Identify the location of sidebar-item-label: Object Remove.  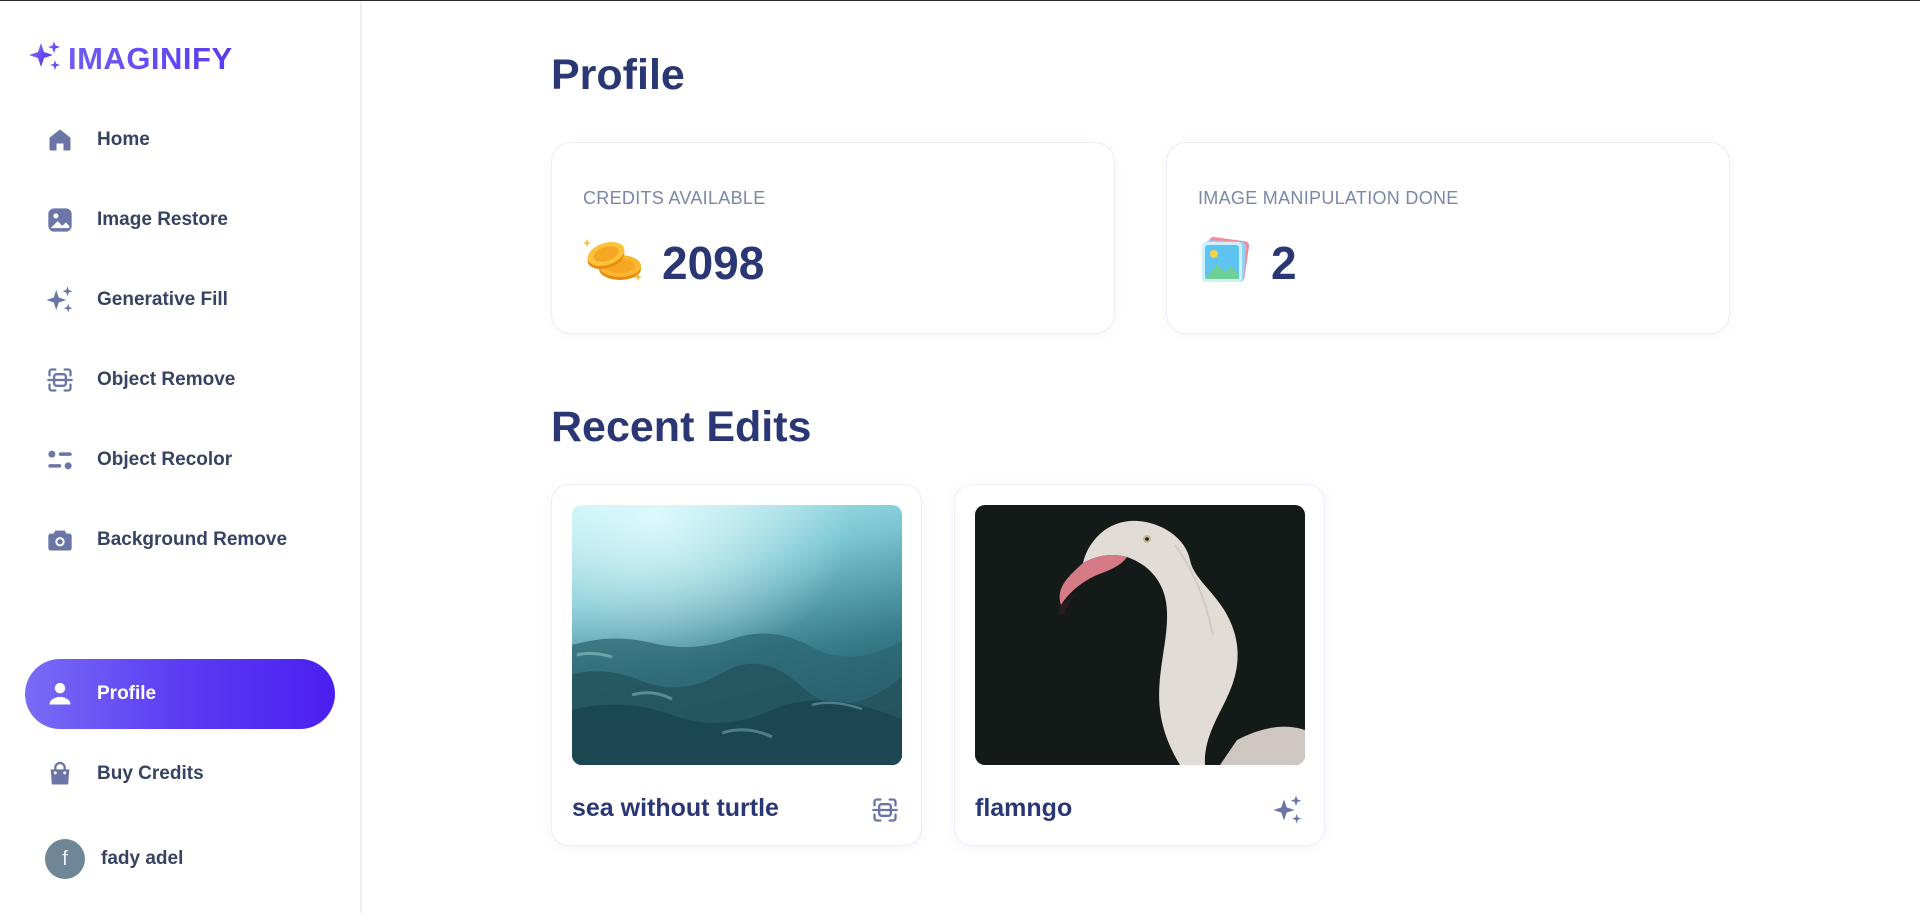
(166, 379).